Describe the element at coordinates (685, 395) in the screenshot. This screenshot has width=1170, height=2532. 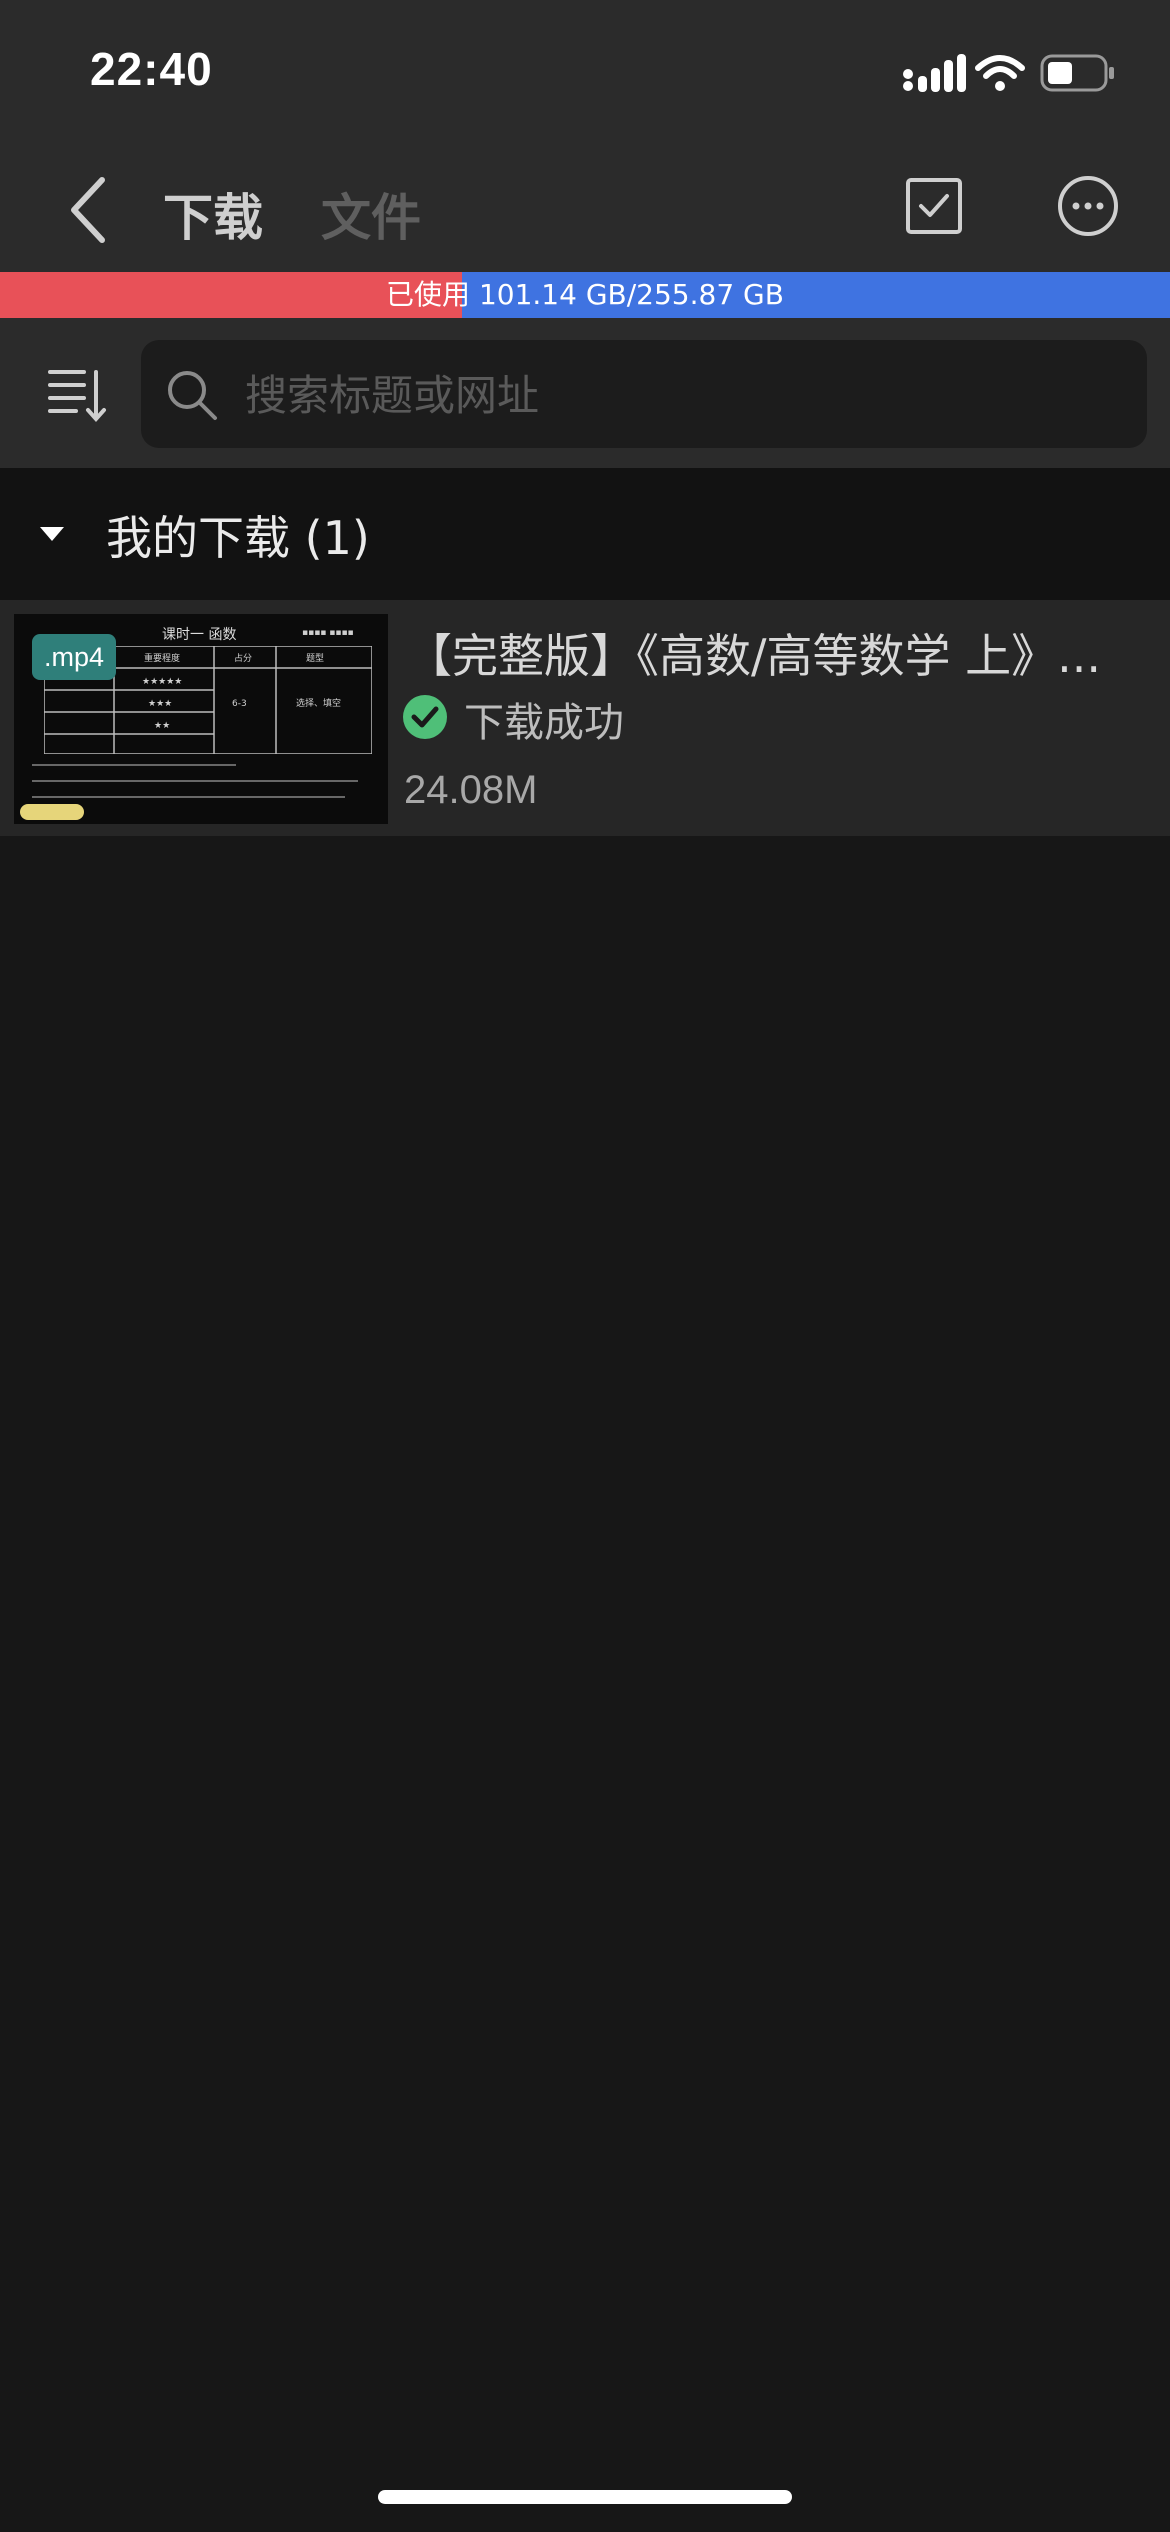
I see `search-input` at that location.